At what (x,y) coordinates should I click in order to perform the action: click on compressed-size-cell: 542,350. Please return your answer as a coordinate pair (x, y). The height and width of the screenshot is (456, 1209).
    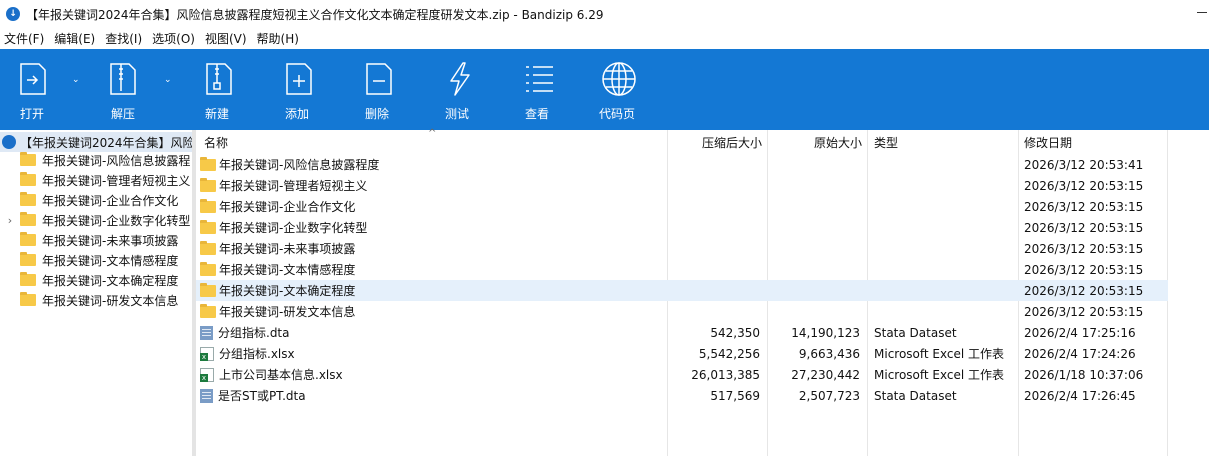
    Looking at the image, I should click on (735, 332).